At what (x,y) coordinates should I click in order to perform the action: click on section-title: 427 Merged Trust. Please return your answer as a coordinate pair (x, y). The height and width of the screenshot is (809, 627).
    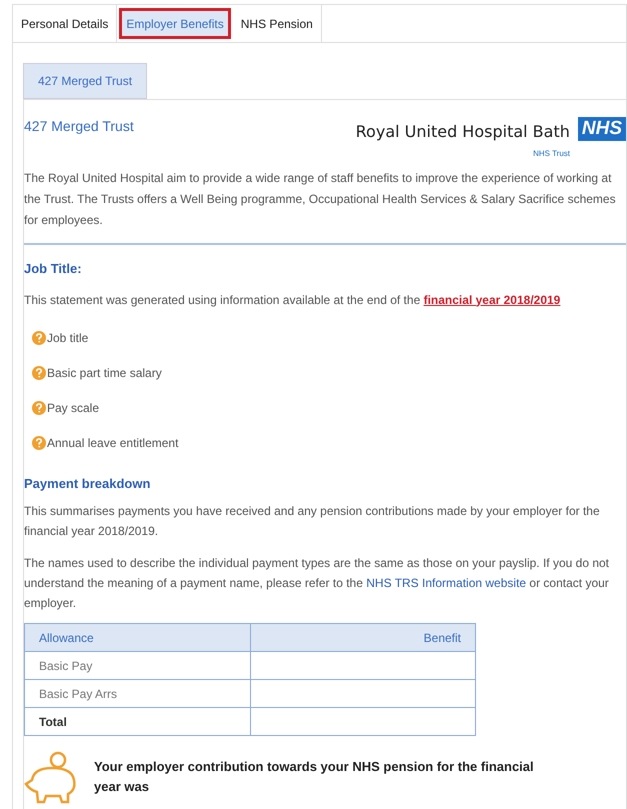
    Looking at the image, I should click on (79, 126).